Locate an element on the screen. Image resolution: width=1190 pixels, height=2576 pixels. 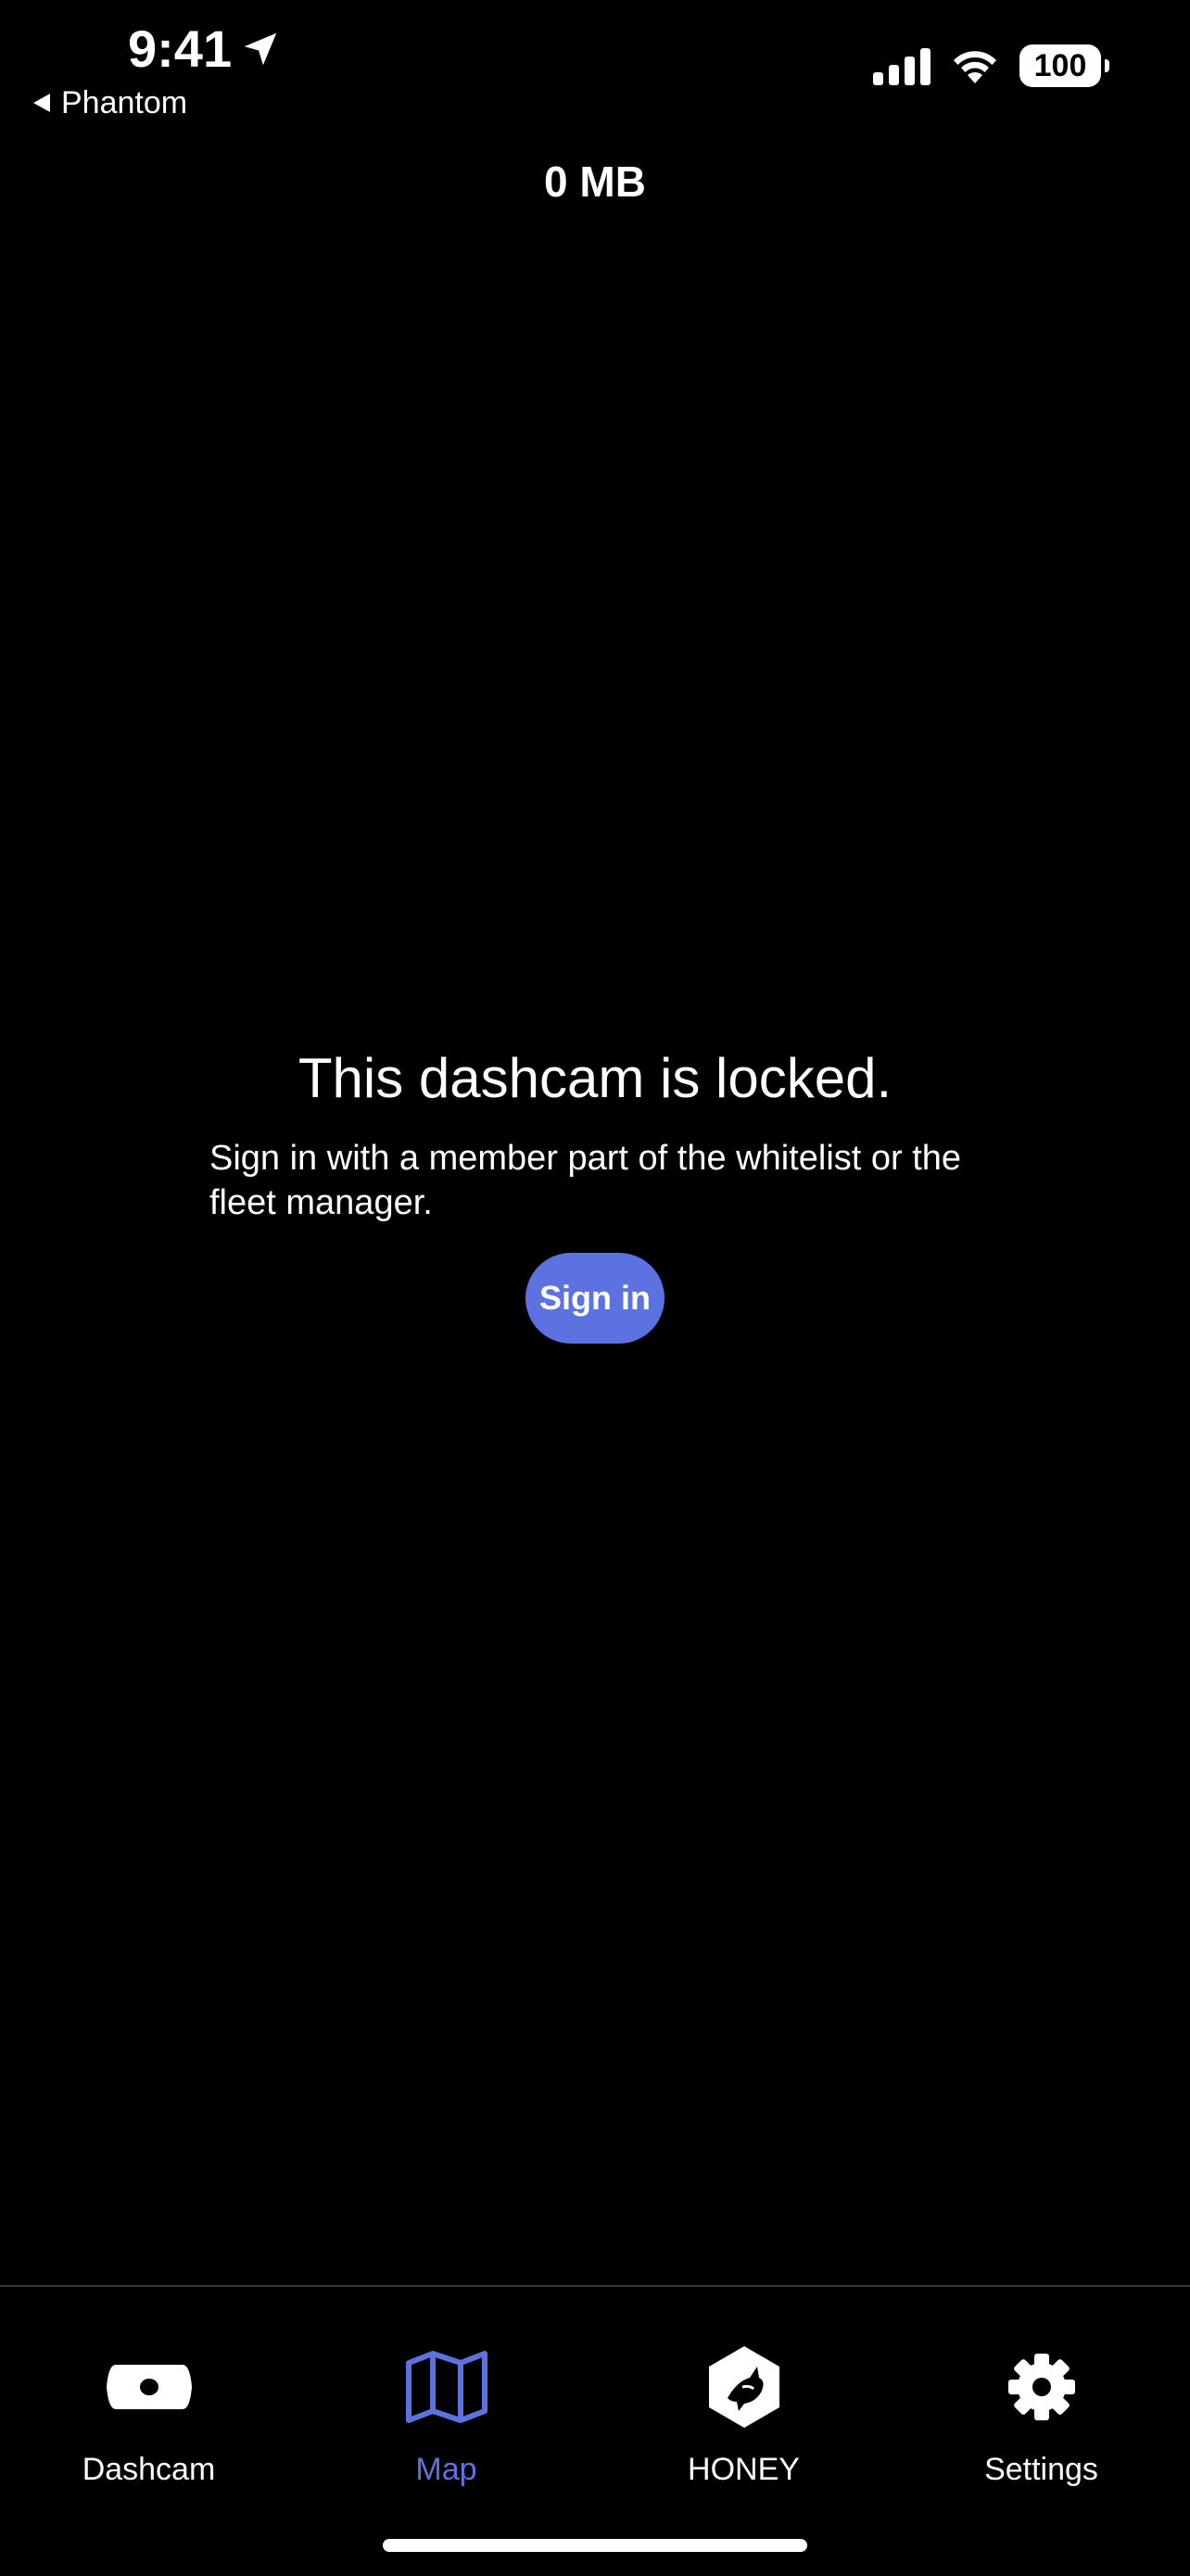
back-to-phantom-link: Phantom is located at coordinates (110, 103).